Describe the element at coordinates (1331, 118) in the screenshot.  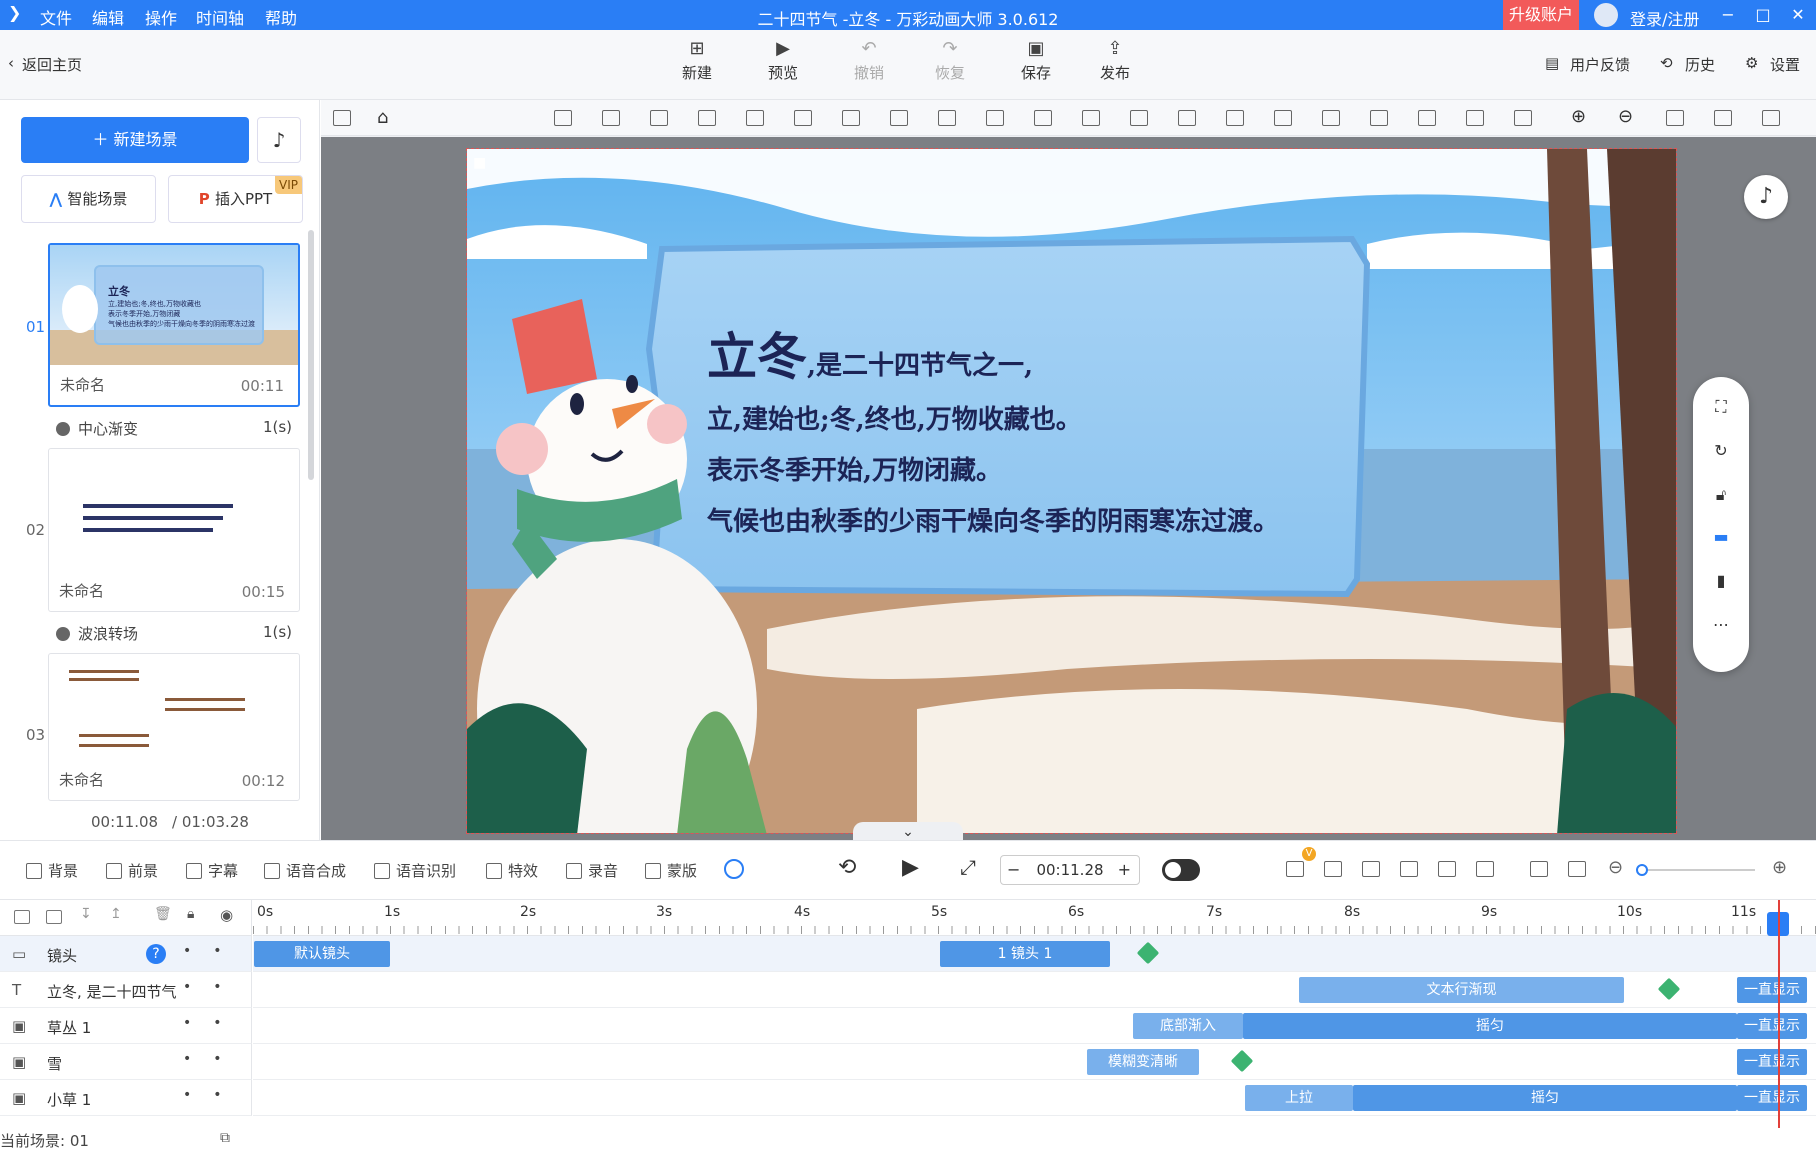
I see `align-right-icon` at that location.